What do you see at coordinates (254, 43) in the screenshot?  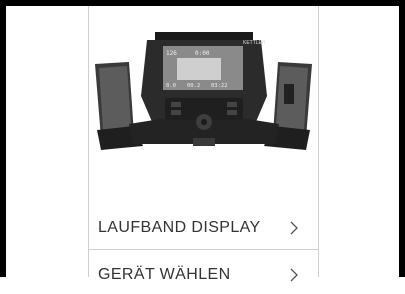 I see `brand-logo: KETTLER` at bounding box center [254, 43].